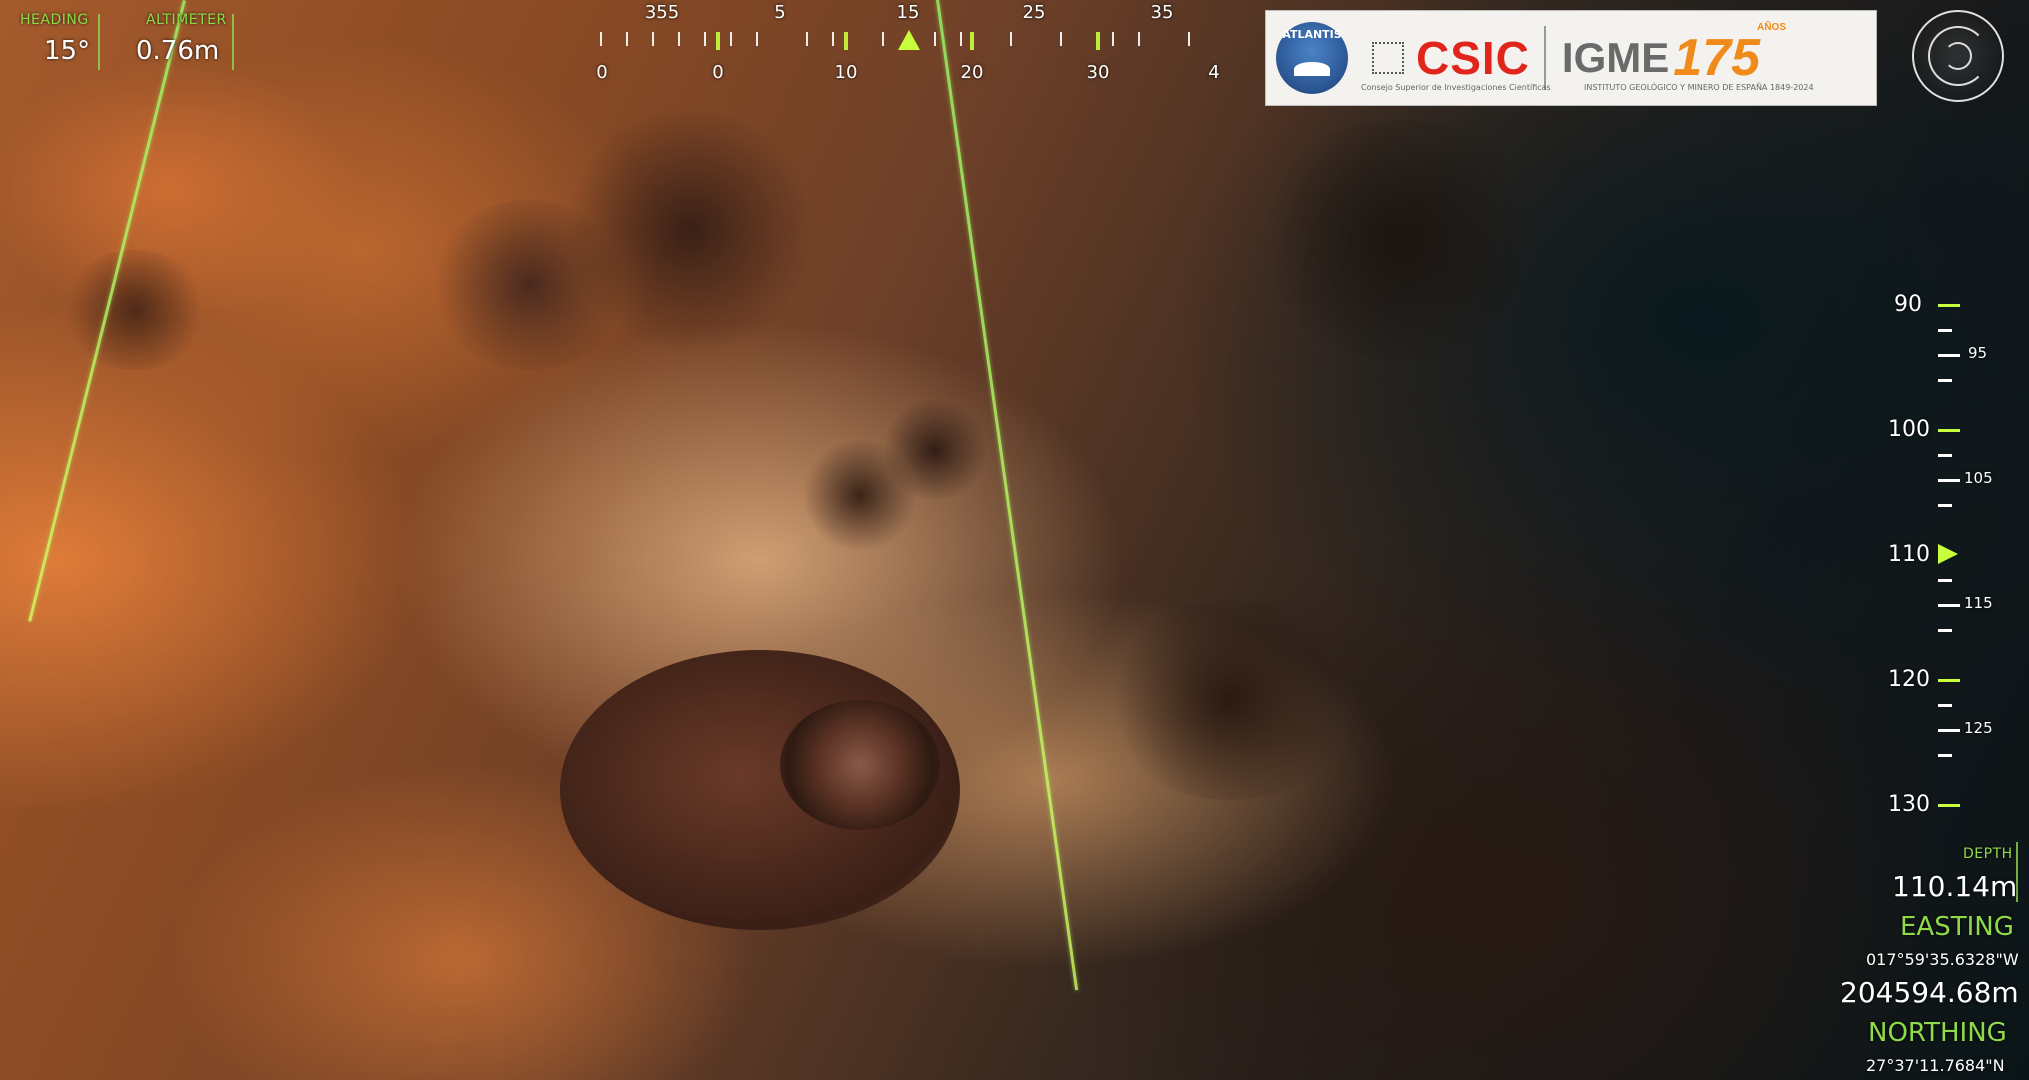 Image resolution: width=2029 pixels, height=1080 pixels. What do you see at coordinates (1544, 58) in the screenshot?
I see `logo-divider` at bounding box center [1544, 58].